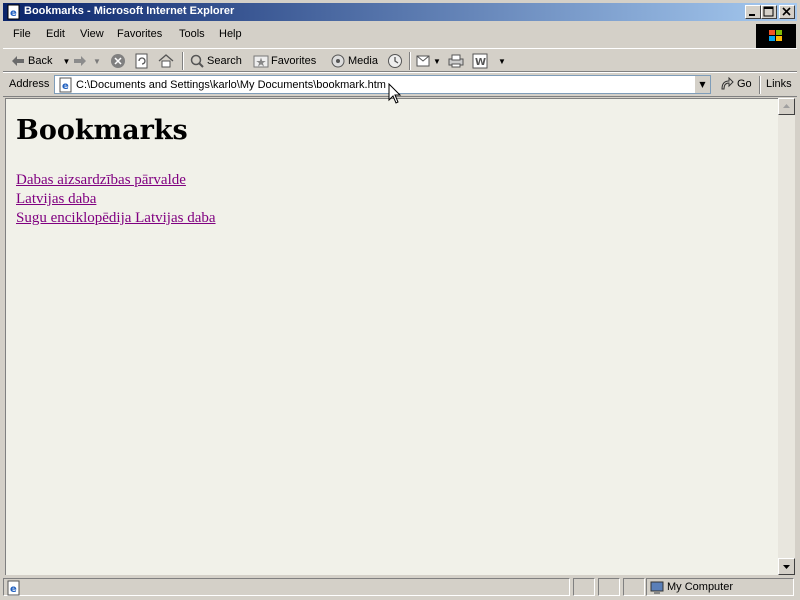  I want to click on go-button: Go, so click(735, 84).